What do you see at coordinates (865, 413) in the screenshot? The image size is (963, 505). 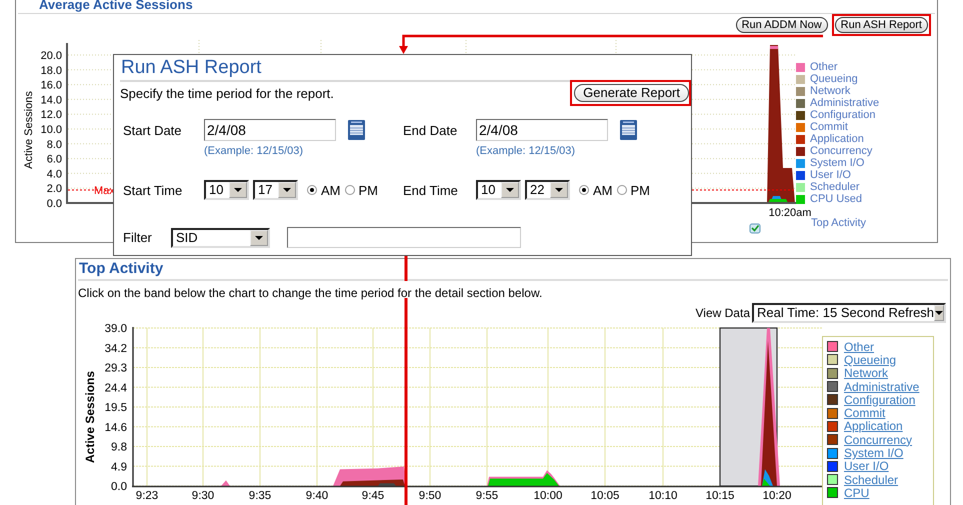 I see `legend-link: Commit` at bounding box center [865, 413].